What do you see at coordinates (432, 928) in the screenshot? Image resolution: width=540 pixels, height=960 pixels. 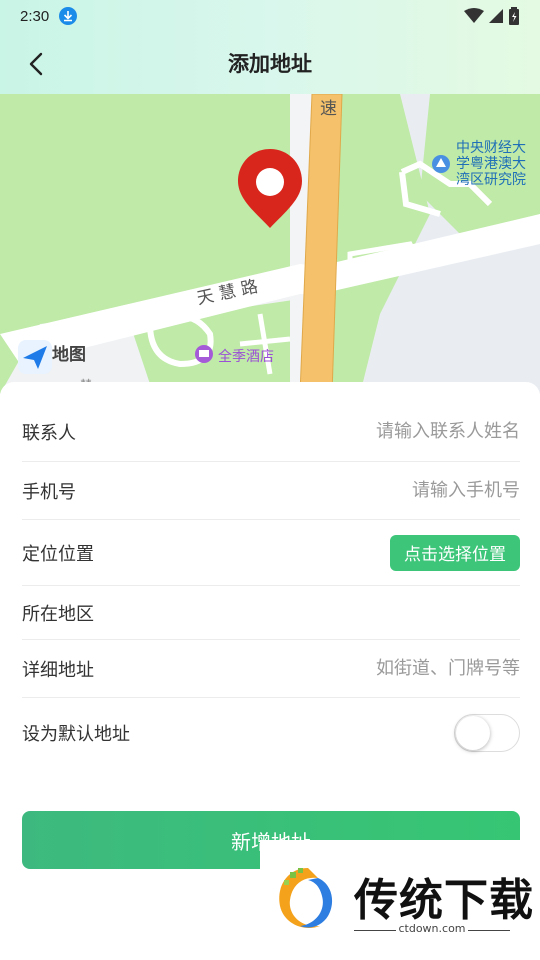 I see `watermark-url: ctdown.com` at bounding box center [432, 928].